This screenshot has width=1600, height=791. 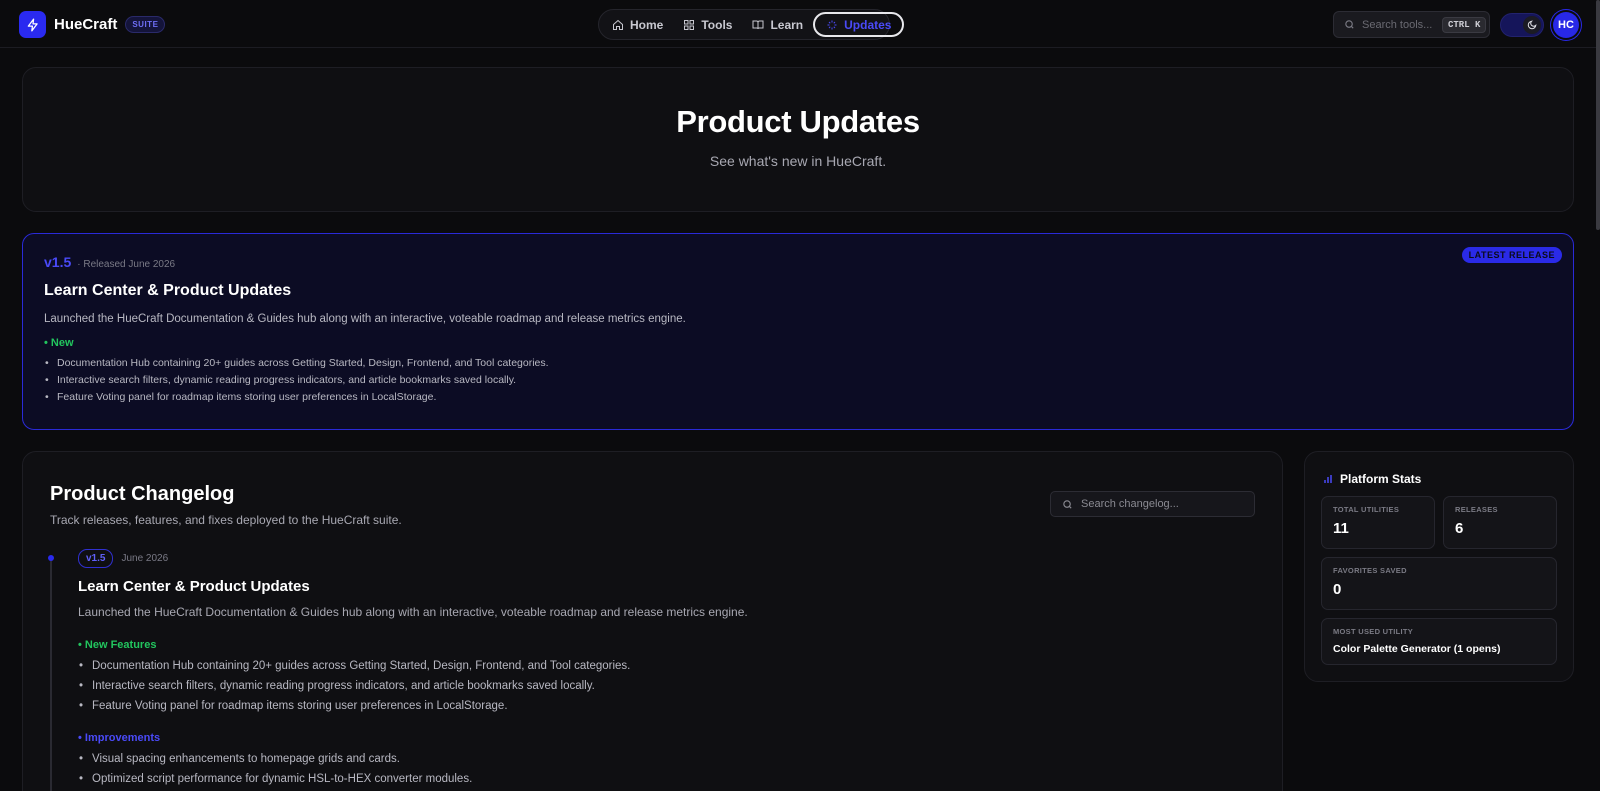 I want to click on stat-label: RELEASES, so click(x=1476, y=509).